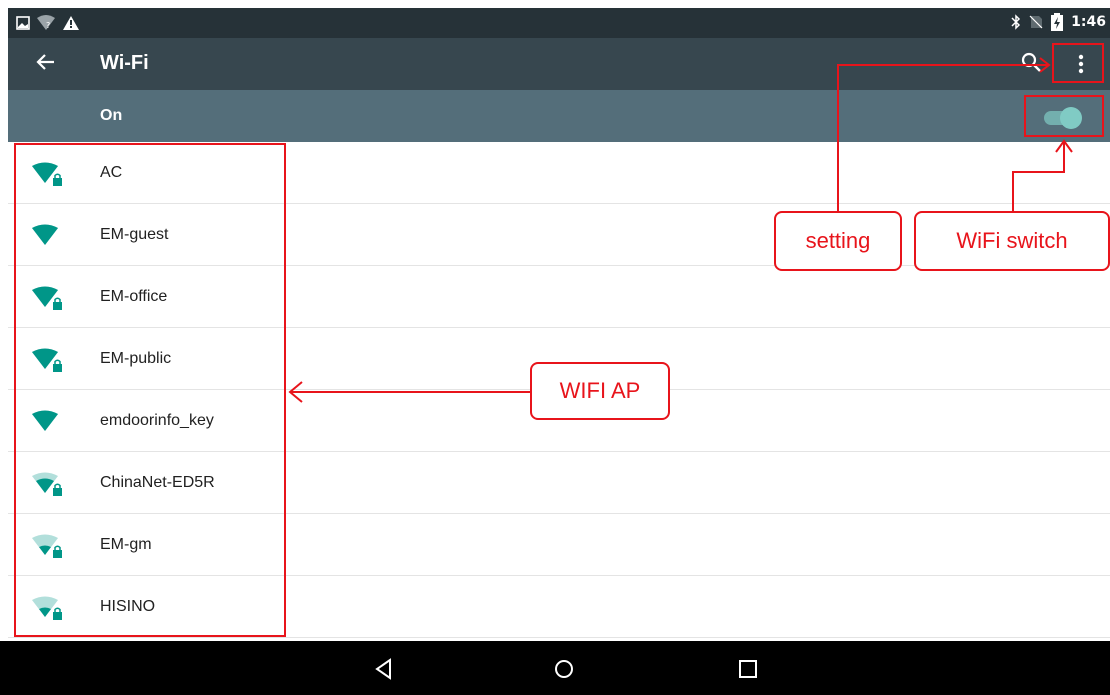  I want to click on wifi-switch-bar: On, so click(559, 116).